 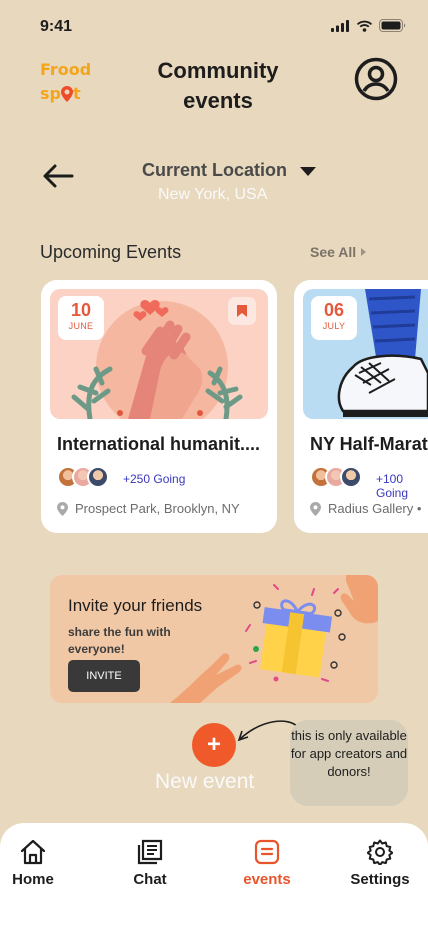 I want to click on going-count: +100 Going, so click(x=392, y=486).